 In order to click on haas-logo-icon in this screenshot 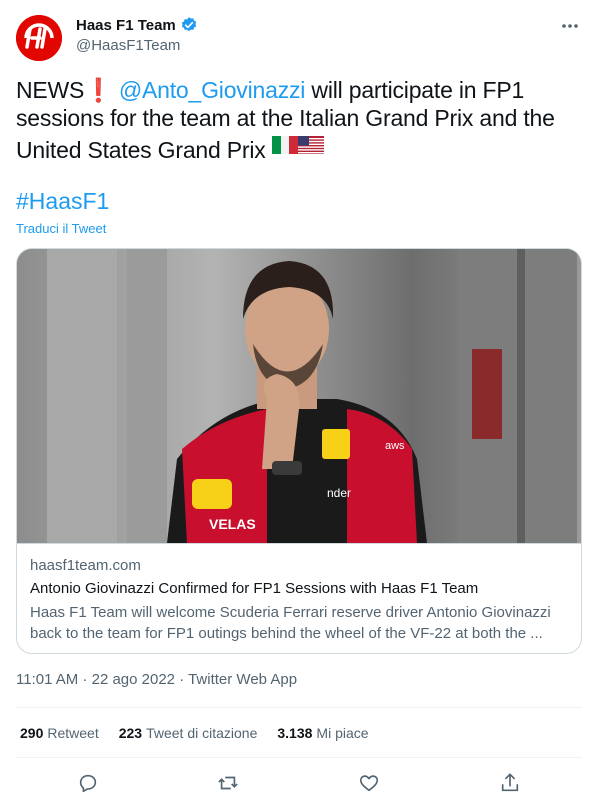, I will do `click(39, 38)`.